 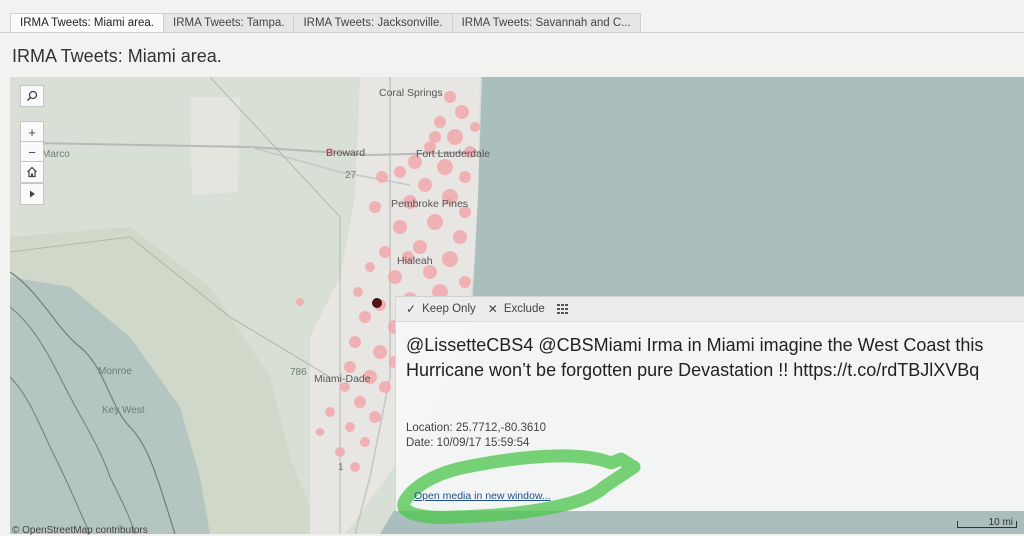 I want to click on label-pembroke-pines: Pembroke Pines, so click(x=430, y=204).